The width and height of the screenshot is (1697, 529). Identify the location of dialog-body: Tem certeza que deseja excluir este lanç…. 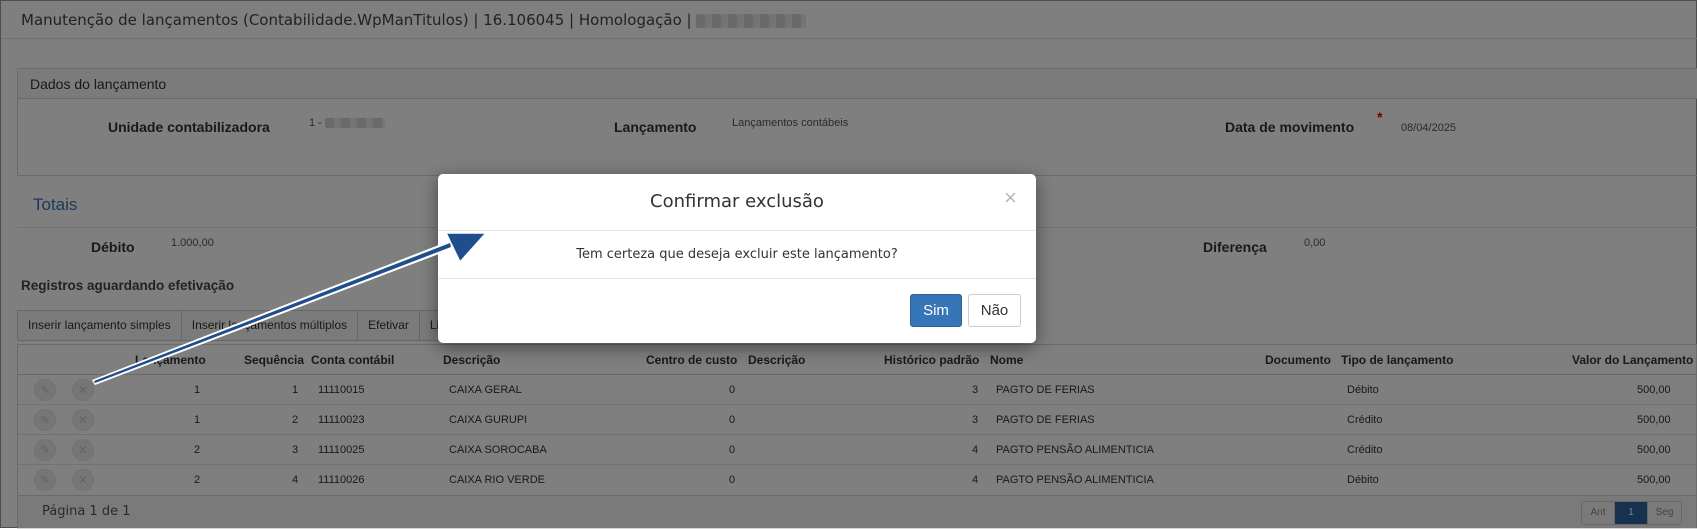
(737, 255).